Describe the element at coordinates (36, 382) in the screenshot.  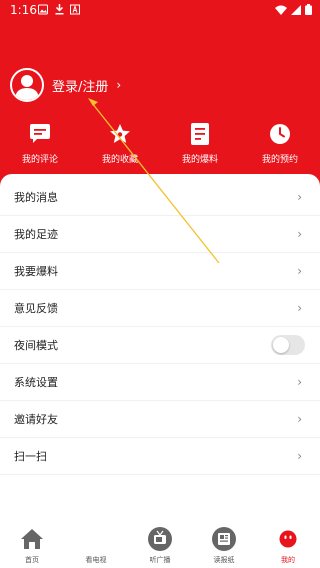
I see `menu-item-label: 系统设置` at that location.